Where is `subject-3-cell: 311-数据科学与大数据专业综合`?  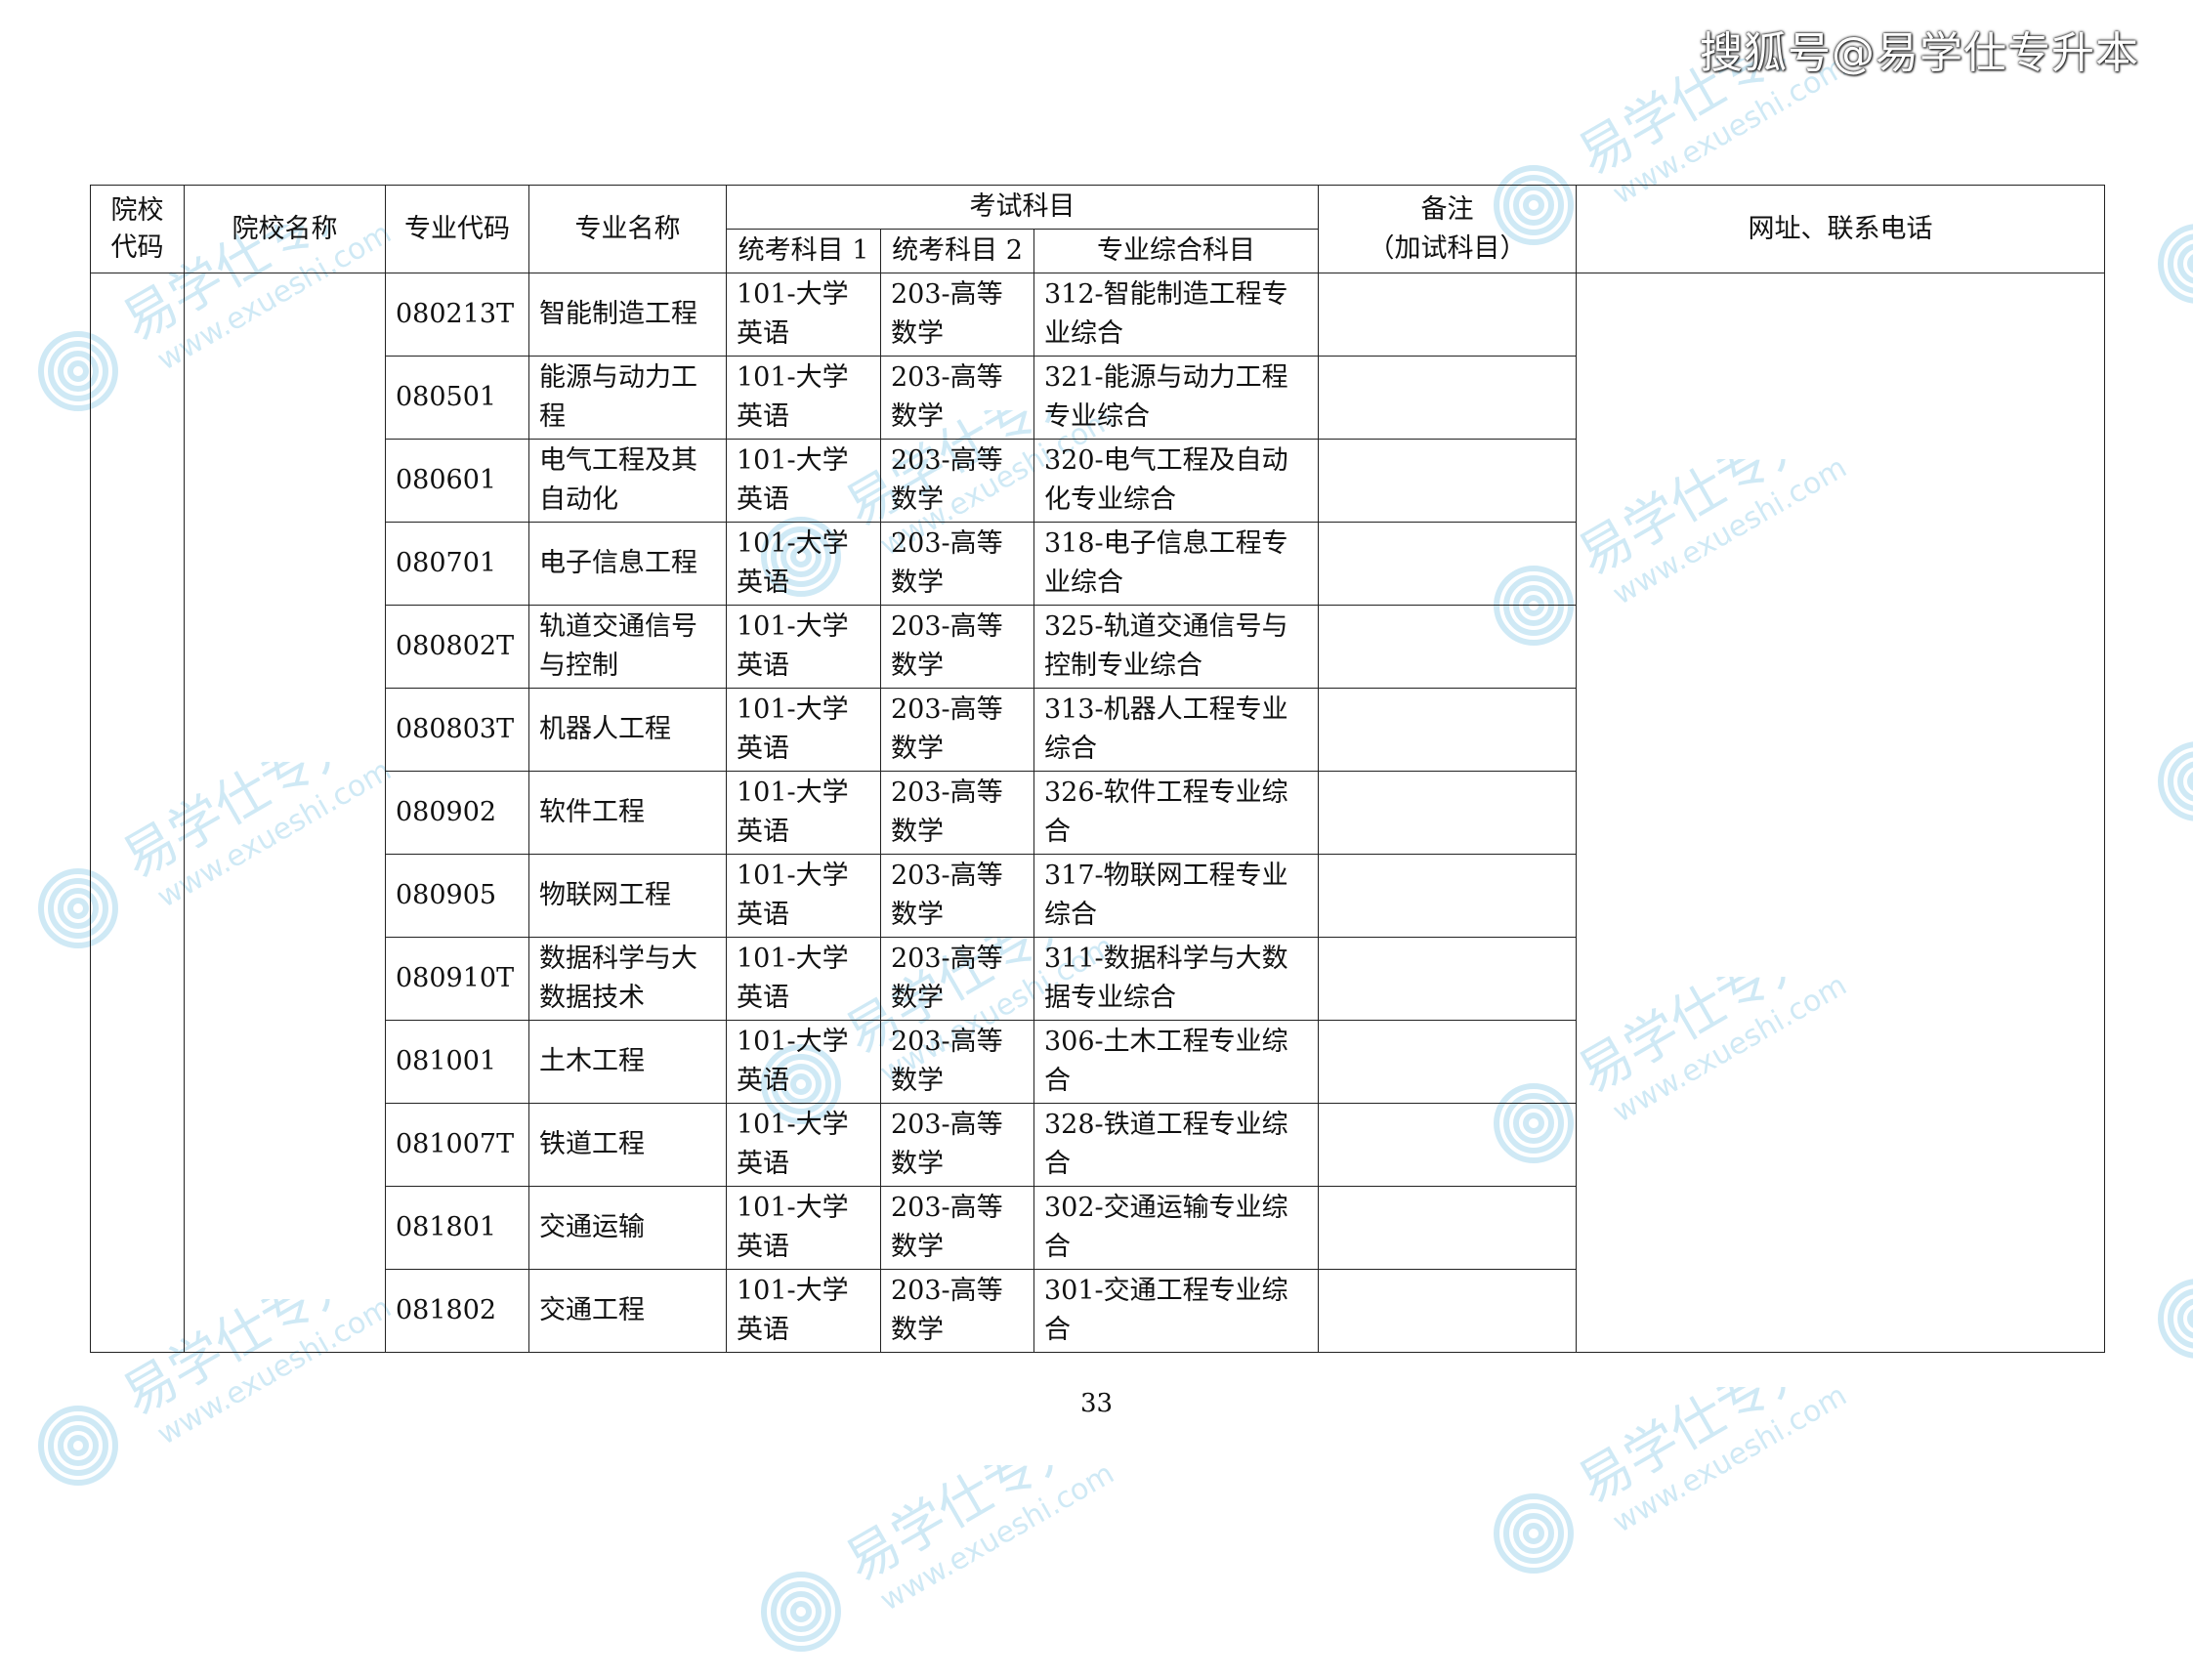 subject-3-cell: 311-数据科学与大数据专业综合 is located at coordinates (1176, 979).